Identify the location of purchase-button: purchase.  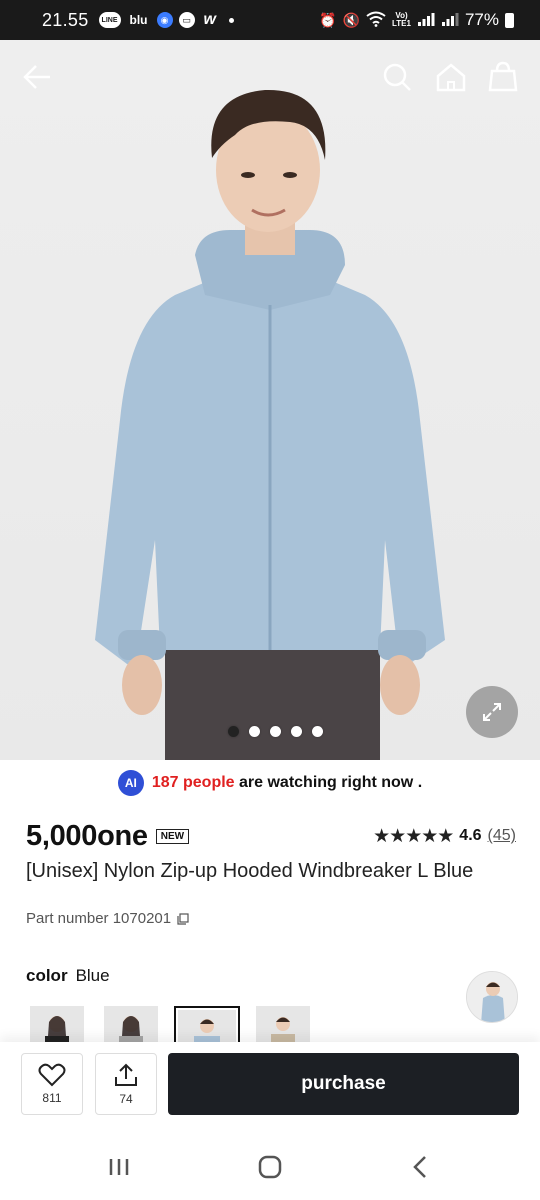
(343, 1084).